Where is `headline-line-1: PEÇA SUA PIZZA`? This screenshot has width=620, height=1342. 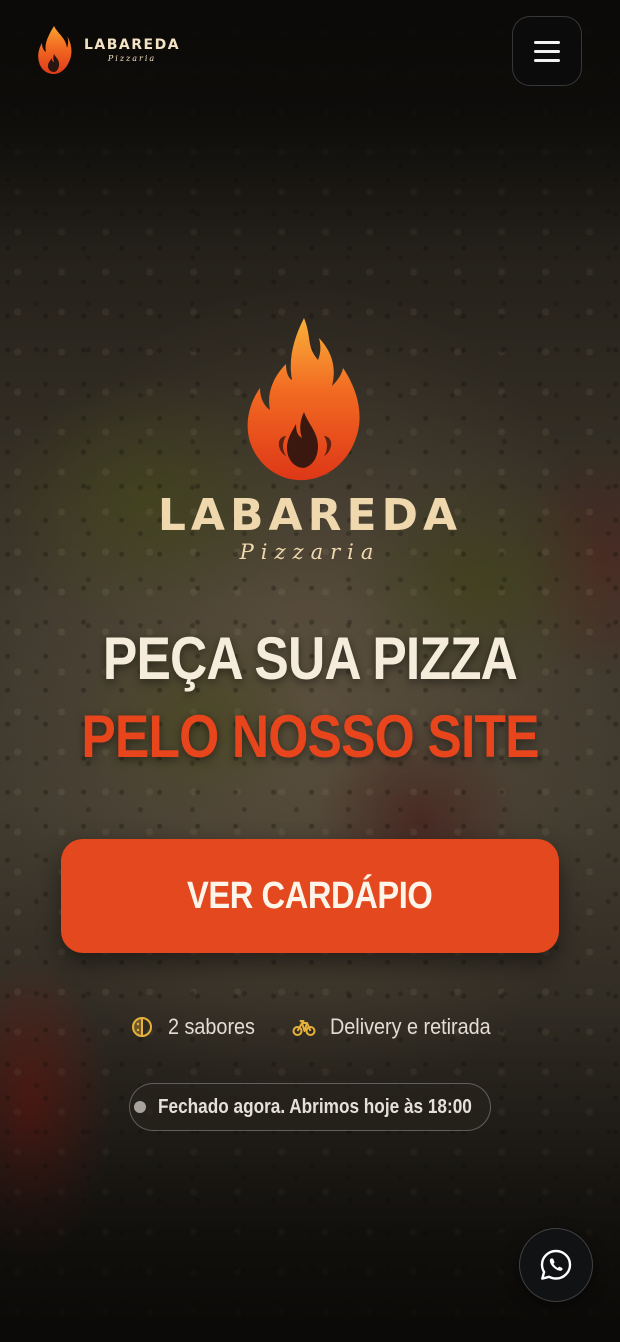
headline-line-1: PEÇA SUA PIZZA is located at coordinates (310, 658).